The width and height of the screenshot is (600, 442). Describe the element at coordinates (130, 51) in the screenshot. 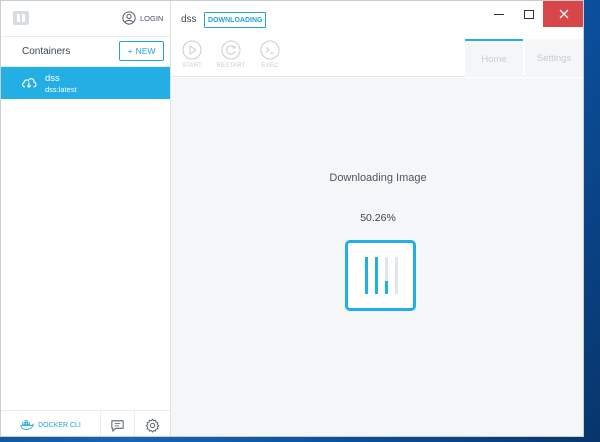

I see `plus-icon: +` at that location.